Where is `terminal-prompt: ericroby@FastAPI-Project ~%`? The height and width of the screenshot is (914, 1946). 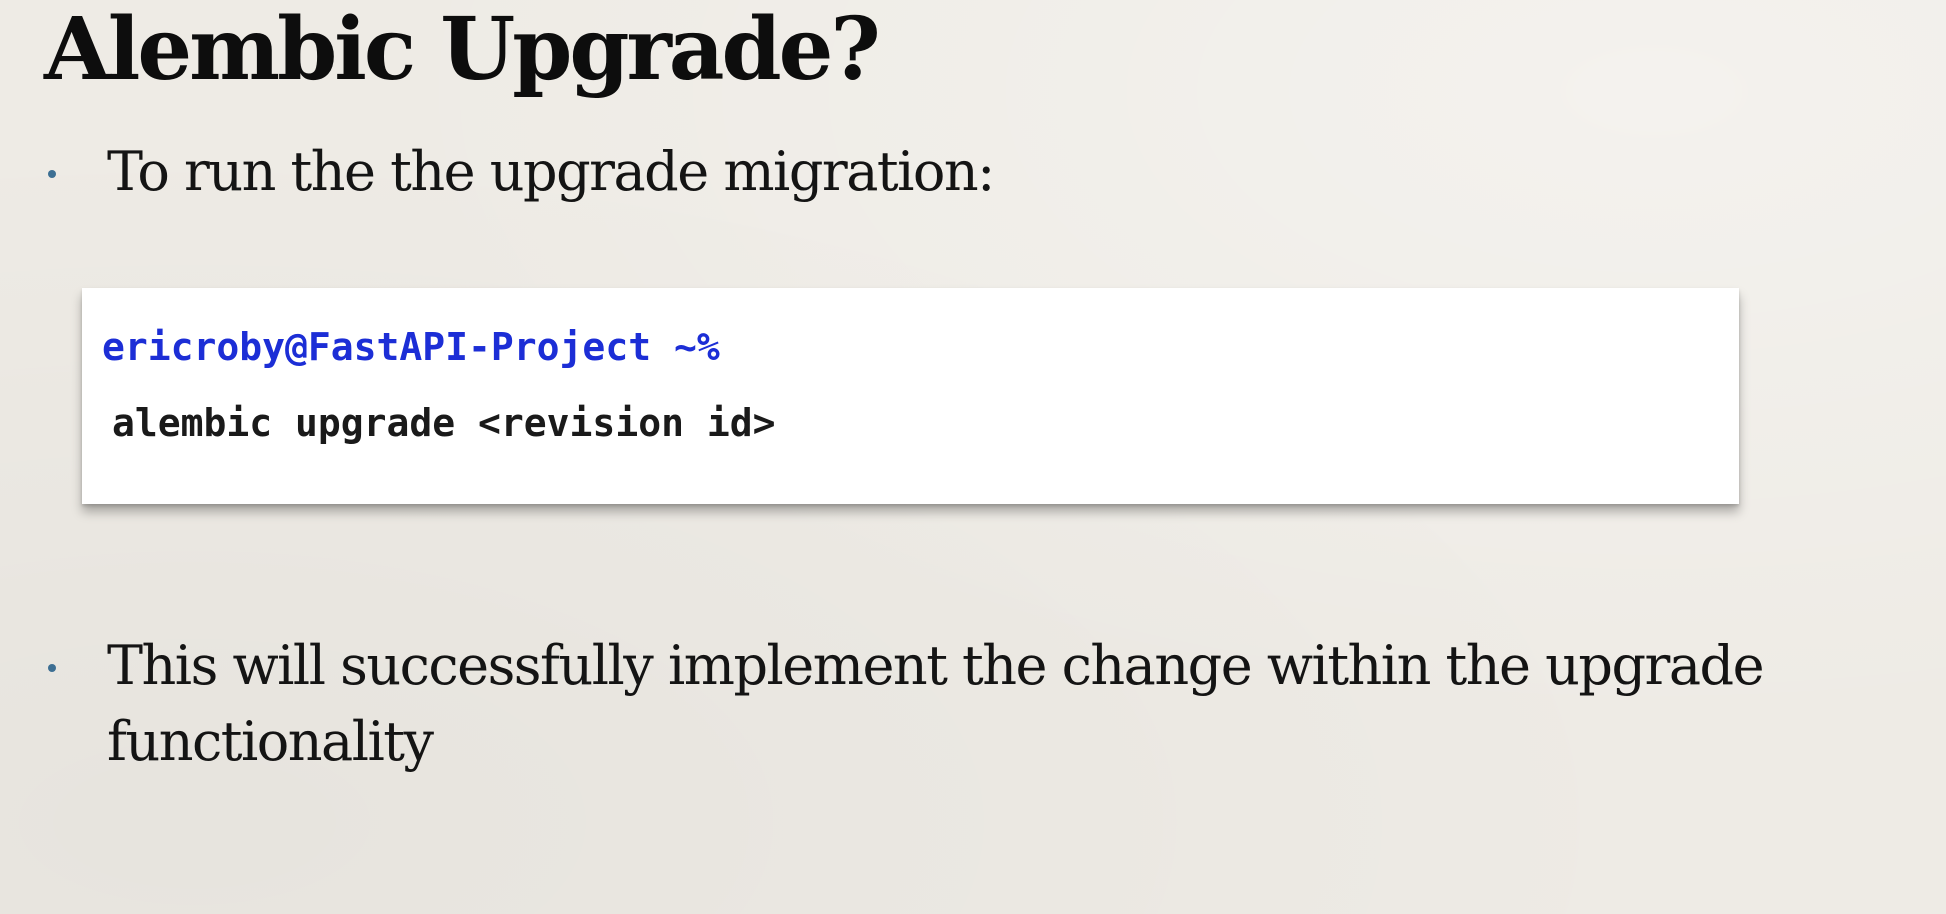
terminal-prompt: ericroby@FastAPI-Project ~% is located at coordinates (411, 347).